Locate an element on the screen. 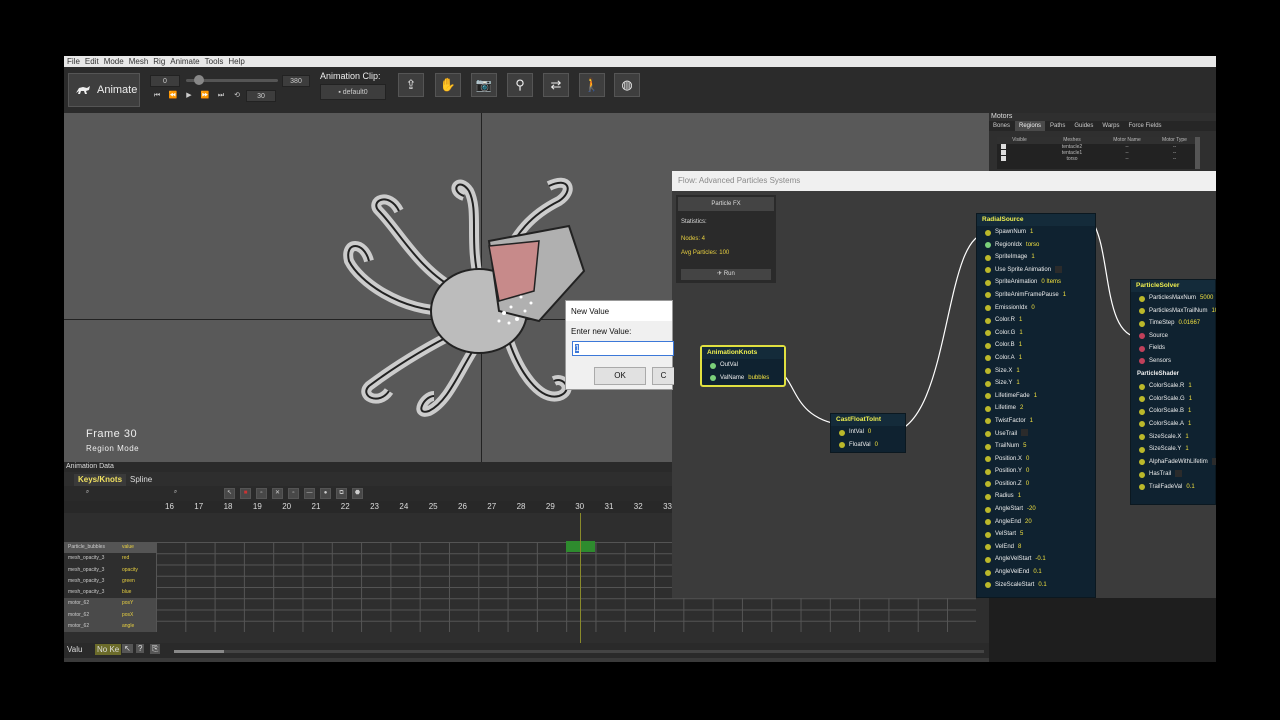 This screenshot has height=720, width=1280. globe-icon: ◍ is located at coordinates (627, 85).